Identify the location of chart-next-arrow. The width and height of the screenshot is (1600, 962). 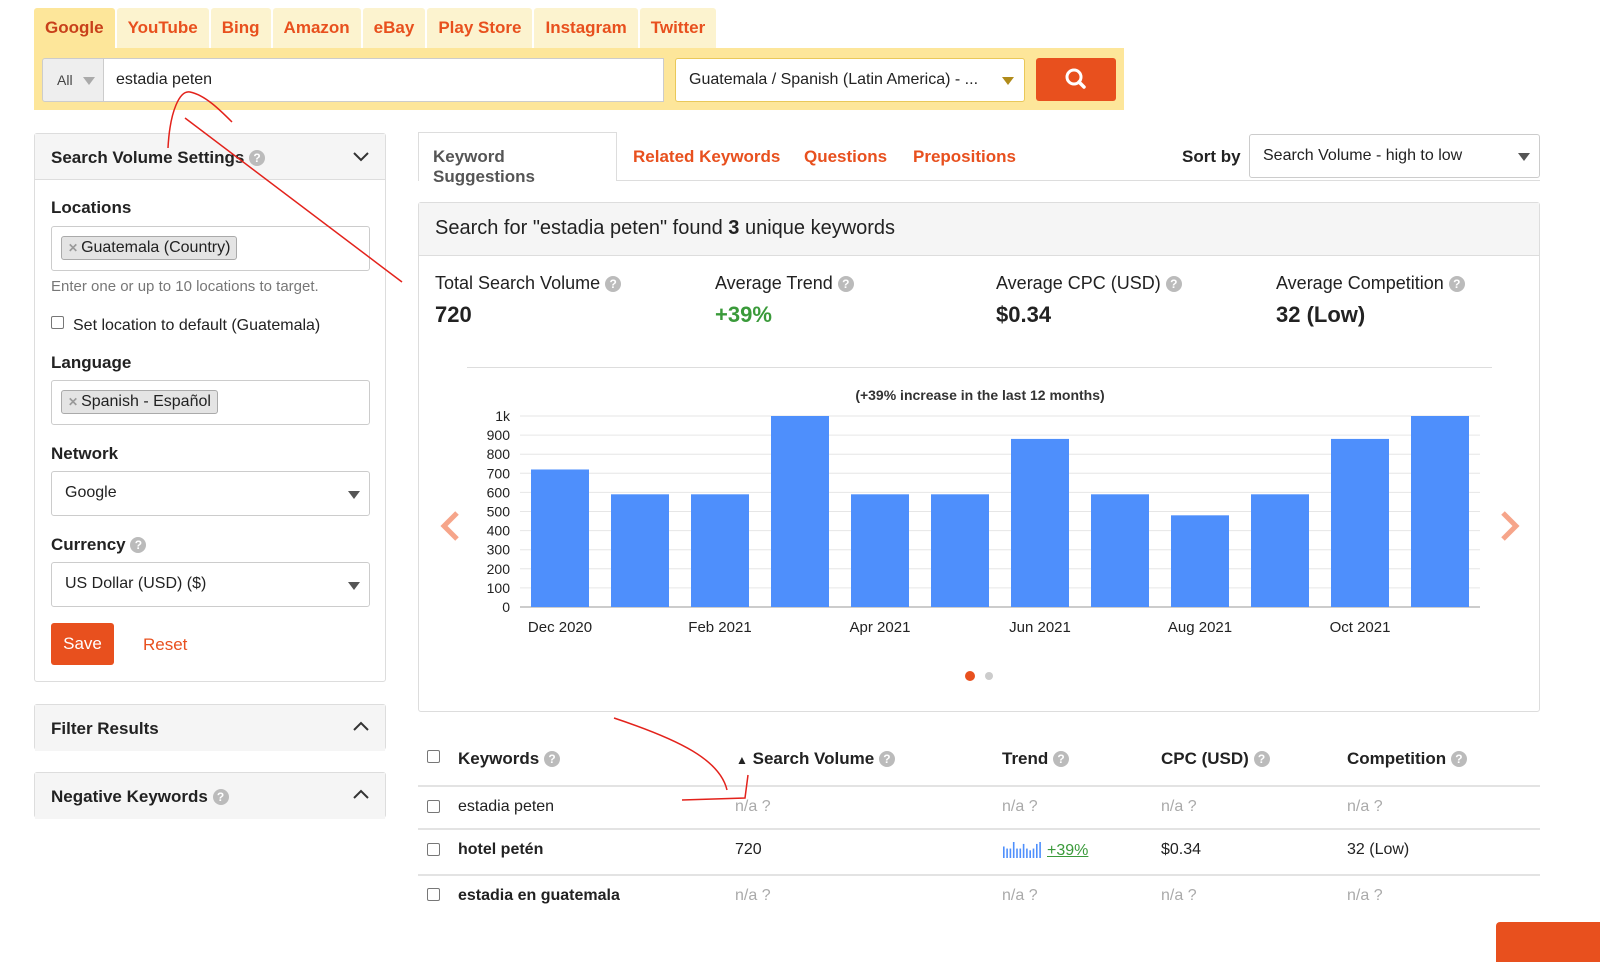
(1510, 526).